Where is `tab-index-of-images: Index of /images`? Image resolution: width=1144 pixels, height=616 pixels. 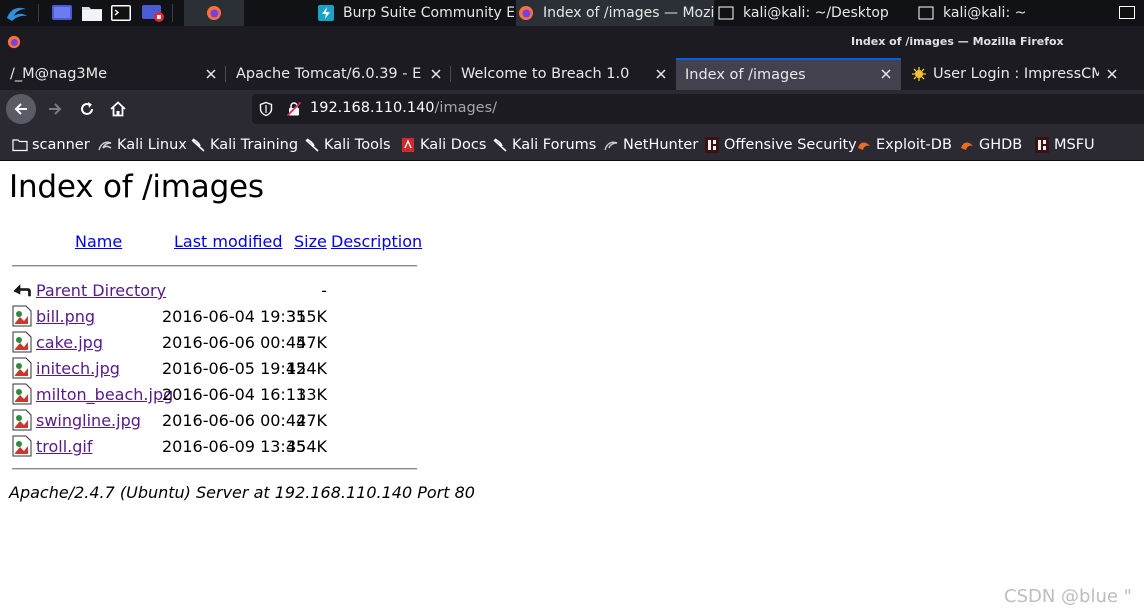 tab-index-of-images: Index of /images is located at coordinates (788, 74).